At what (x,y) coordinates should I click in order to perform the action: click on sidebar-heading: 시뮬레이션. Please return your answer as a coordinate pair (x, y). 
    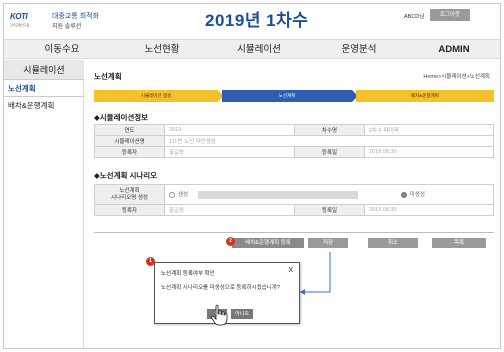
    Looking at the image, I should click on (44, 70).